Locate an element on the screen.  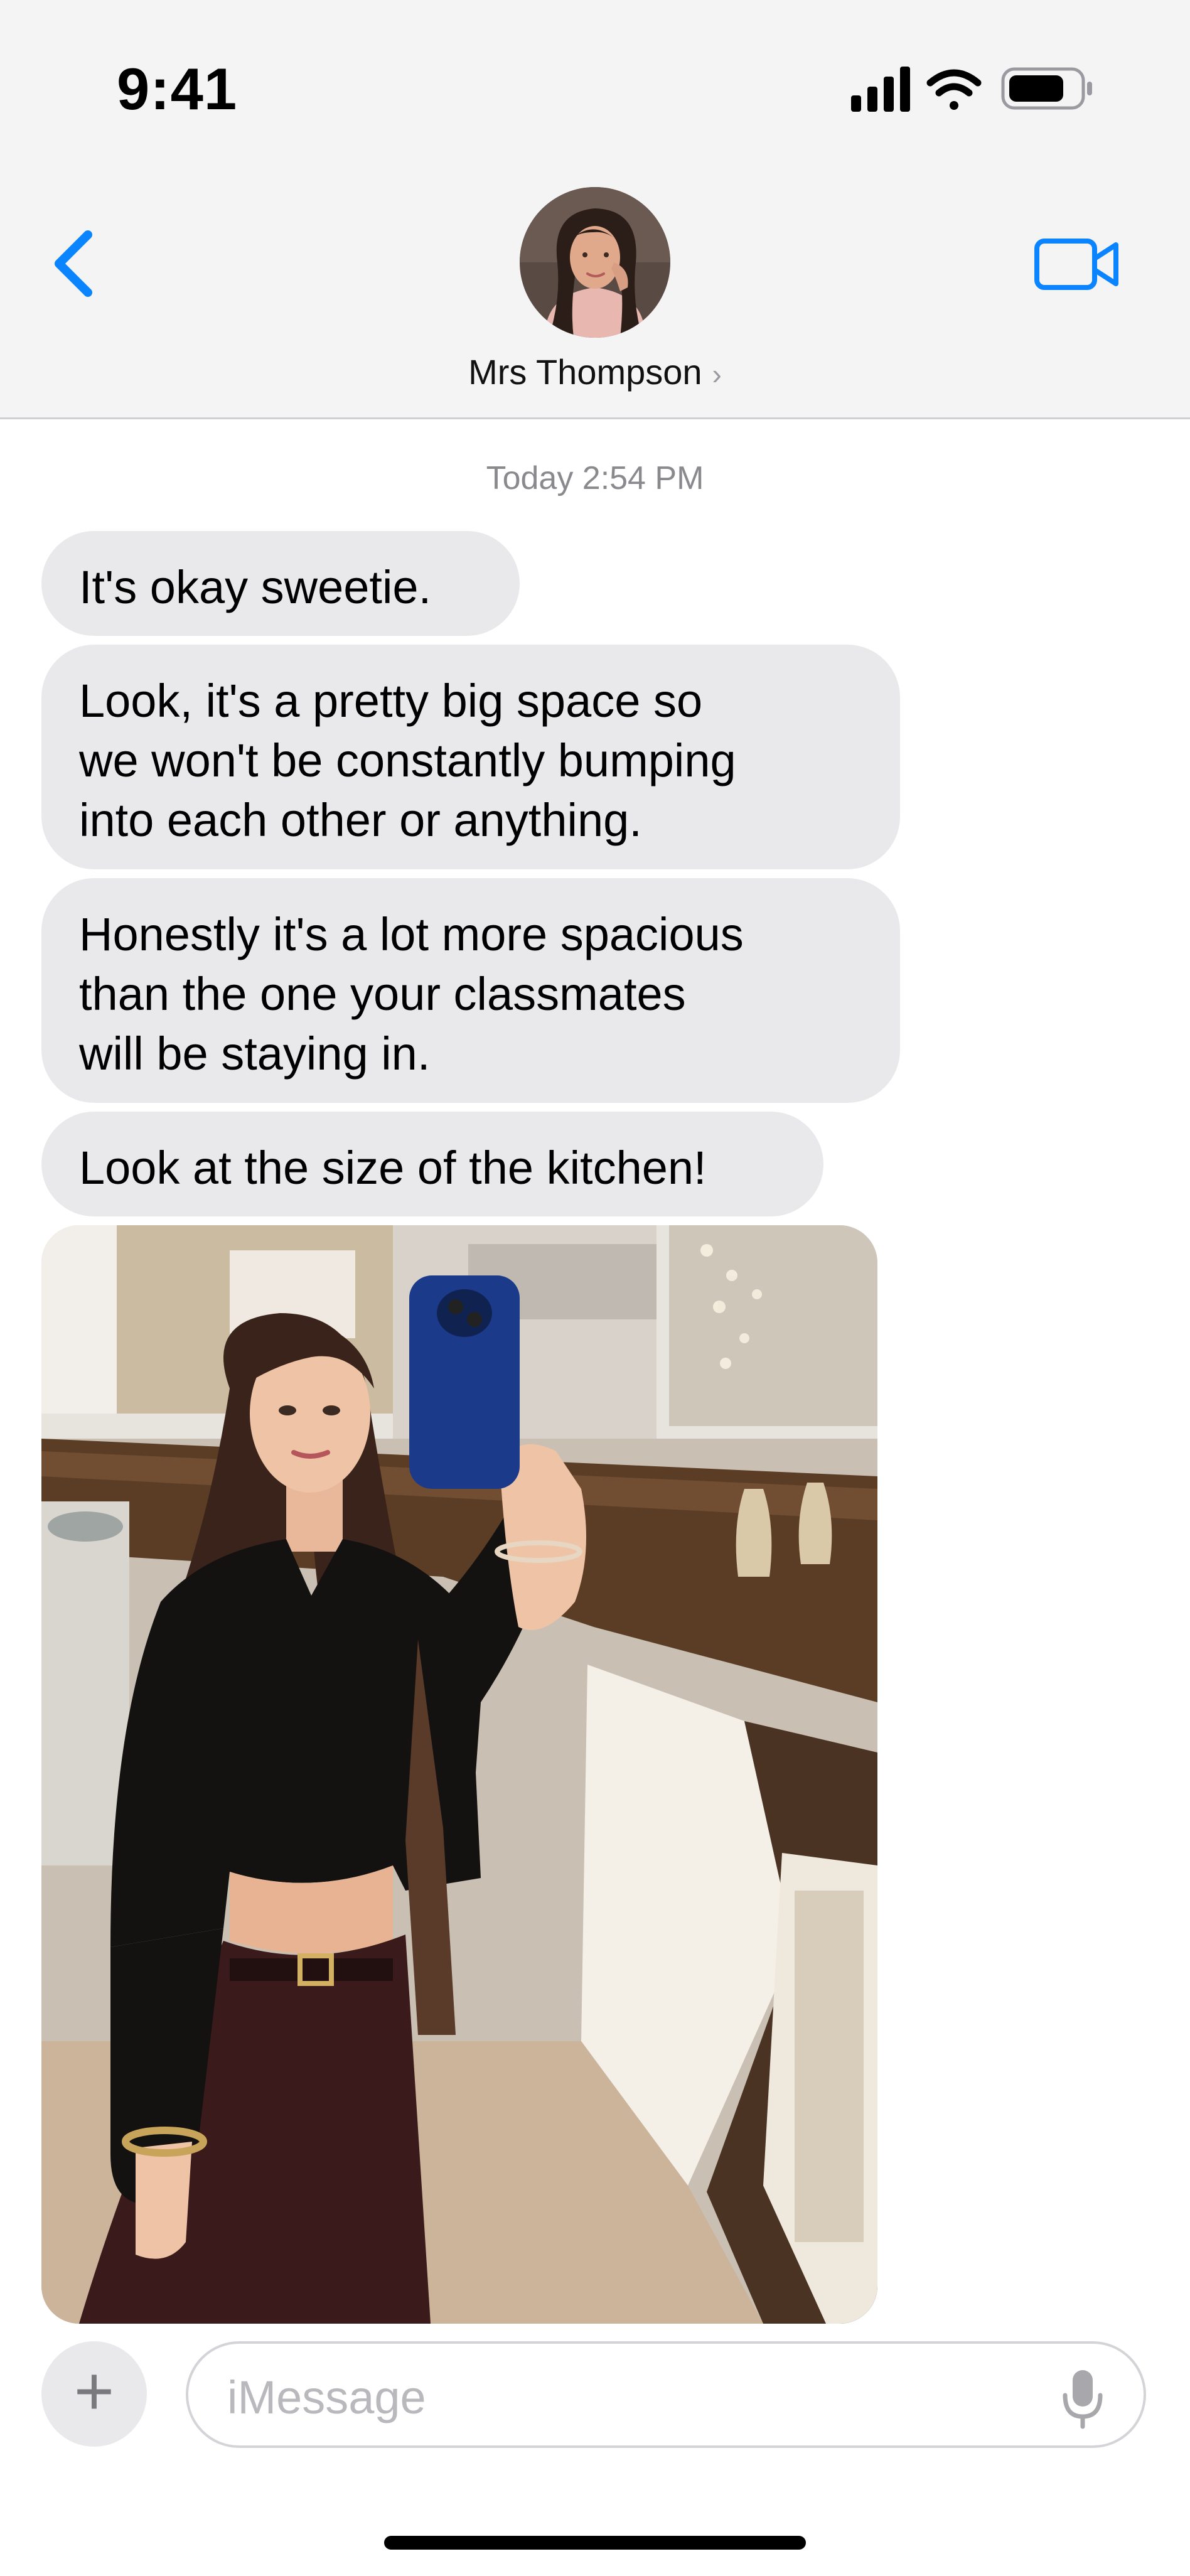
wifi-icon is located at coordinates (954, 89).